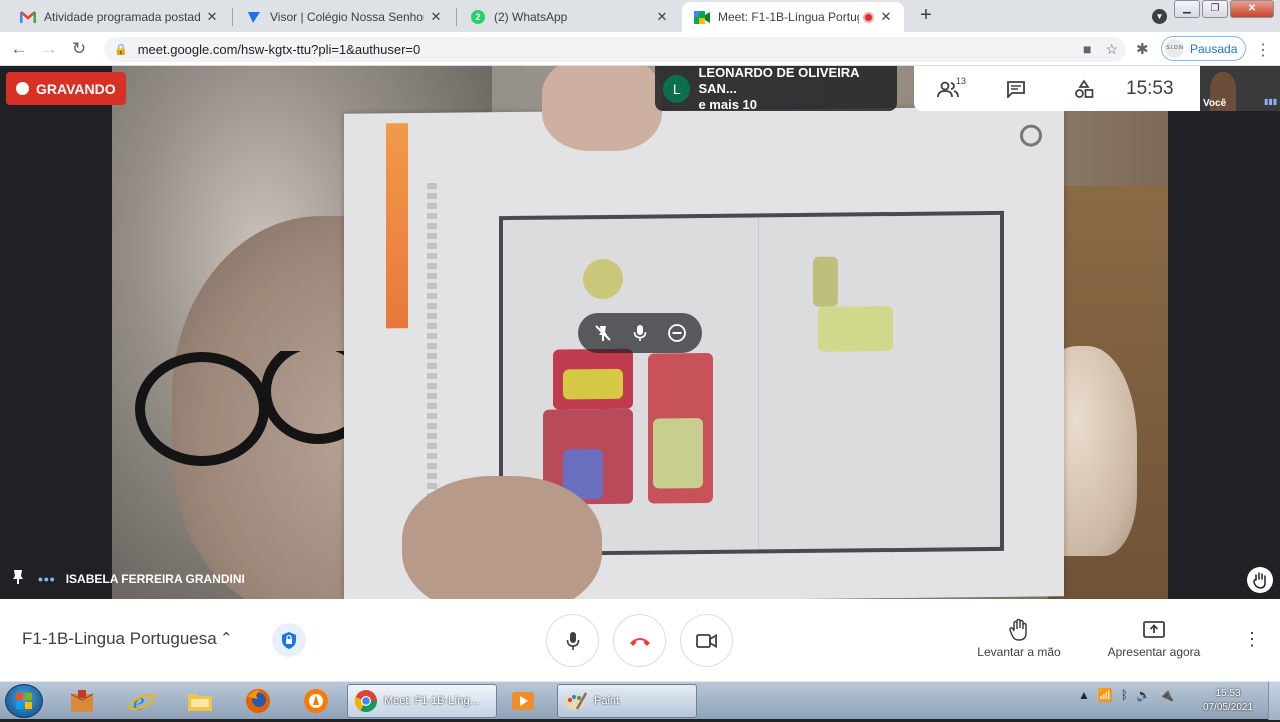 The height and width of the screenshot is (722, 1280). I want to click on activities-button, so click(1084, 88).